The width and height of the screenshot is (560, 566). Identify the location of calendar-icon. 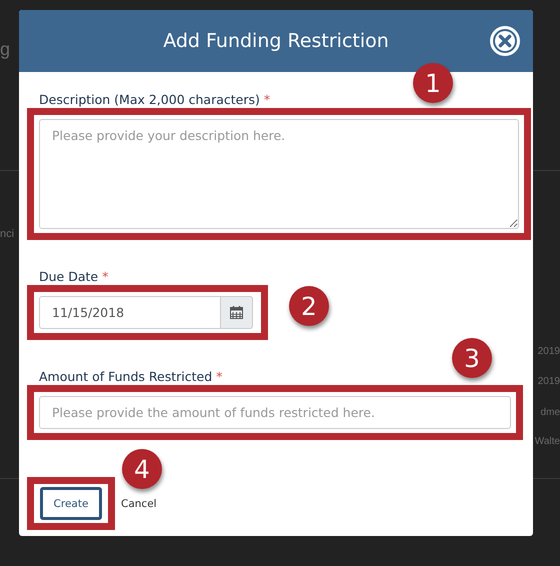
(236, 312).